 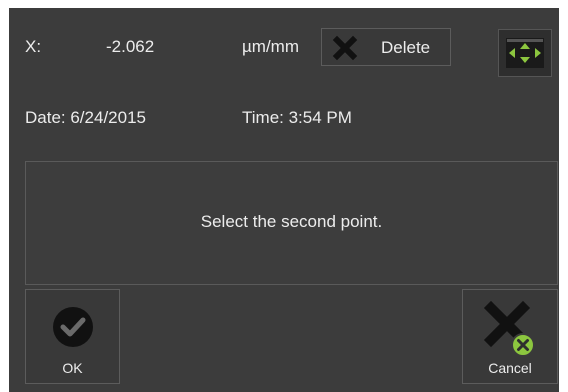 I want to click on x-mark-icon, so click(x=345, y=48).